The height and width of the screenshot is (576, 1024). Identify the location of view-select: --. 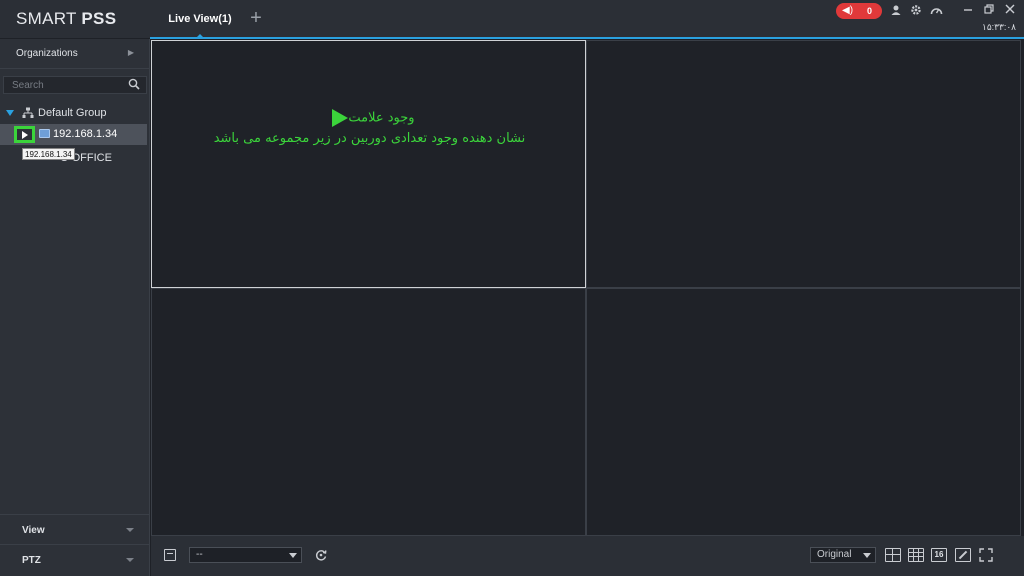
(245, 555).